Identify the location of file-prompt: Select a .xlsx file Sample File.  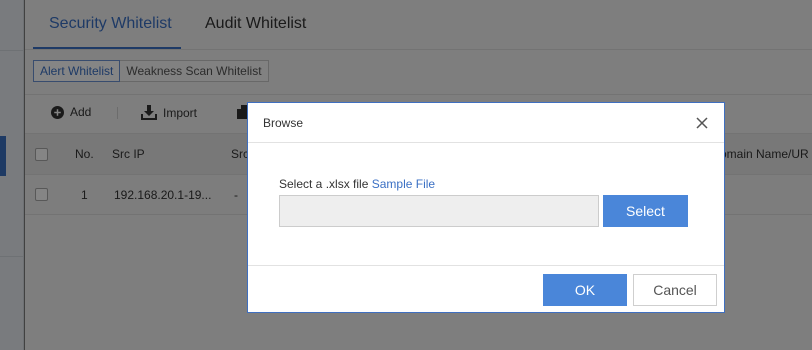
(357, 184).